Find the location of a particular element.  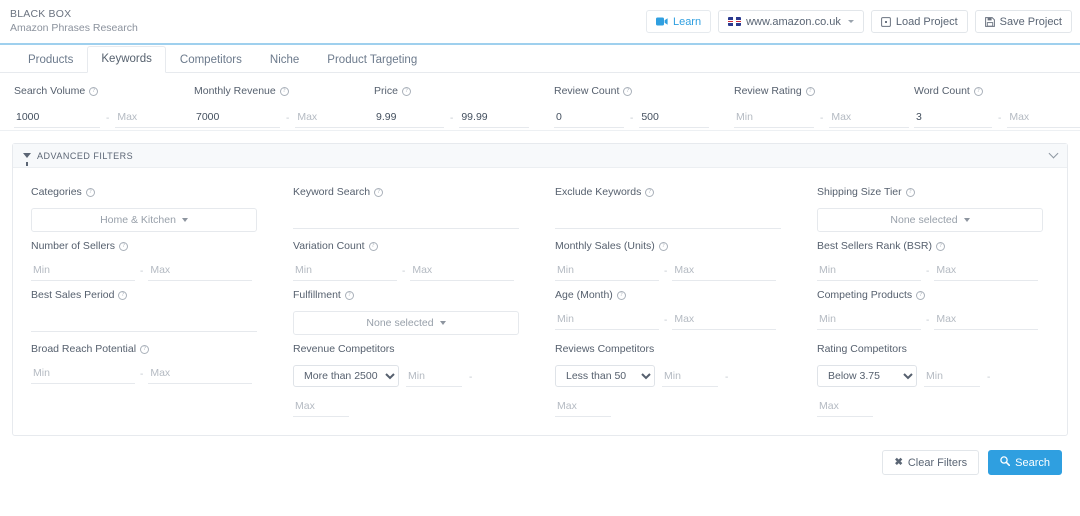

max-input-competing-products is located at coordinates (986, 320).